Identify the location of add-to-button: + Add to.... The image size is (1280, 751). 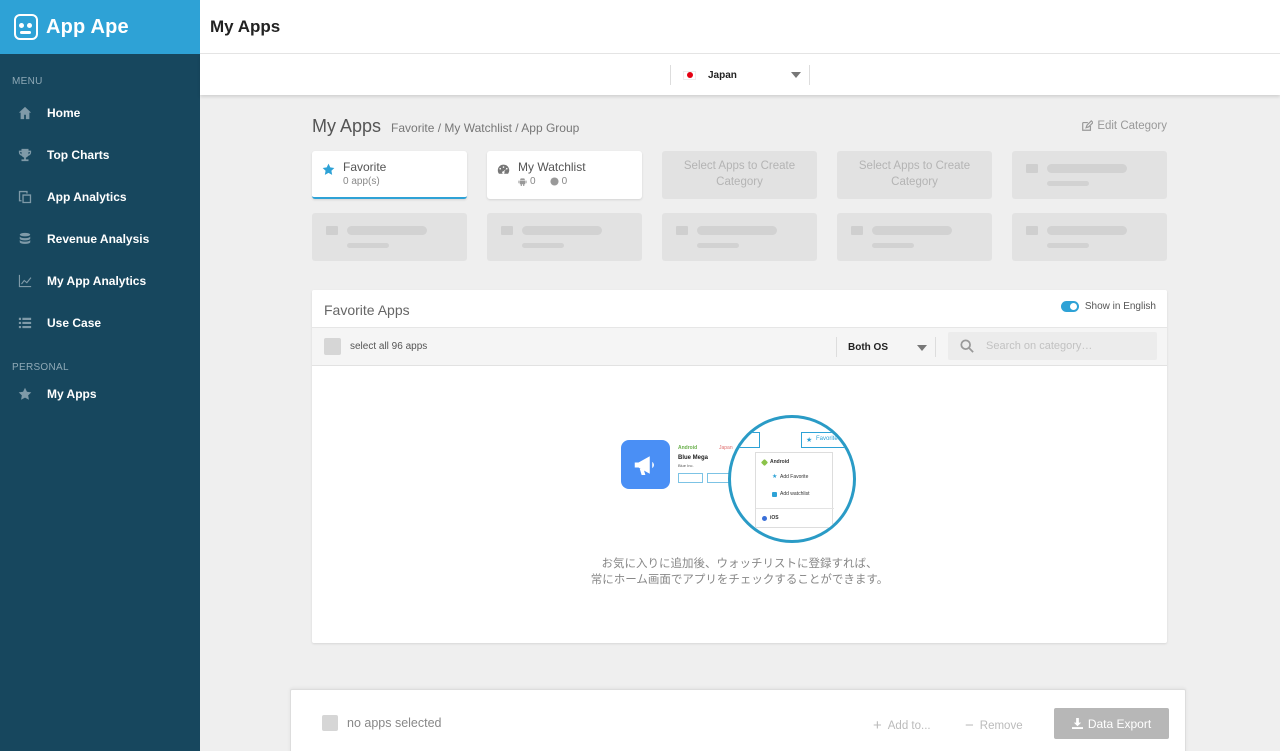
(902, 725).